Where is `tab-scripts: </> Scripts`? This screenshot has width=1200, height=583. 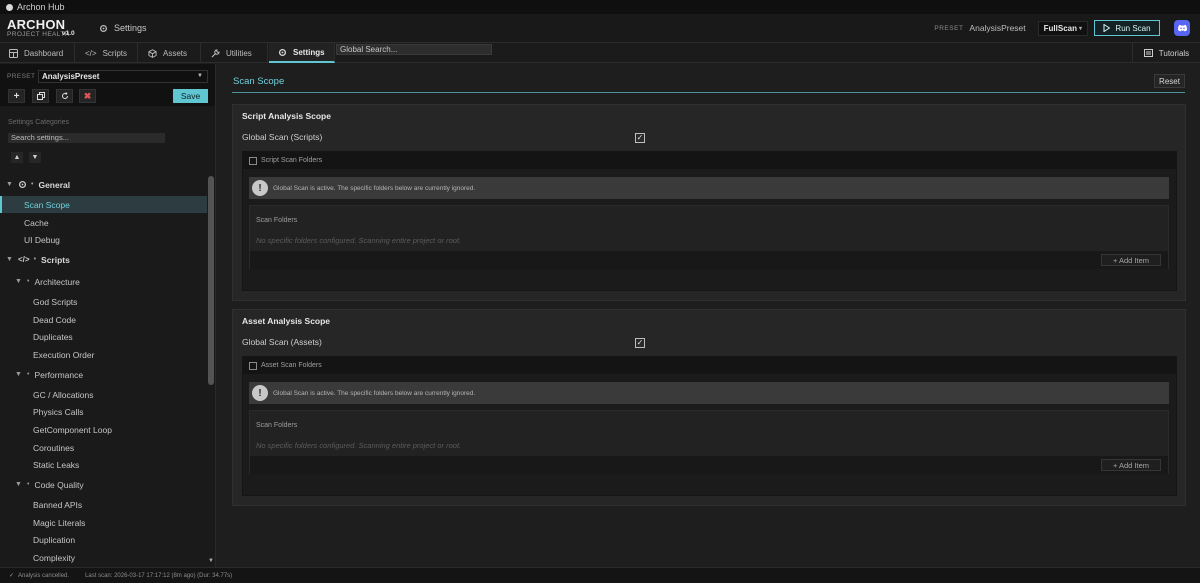
tab-scripts: </> Scripts is located at coordinates (107, 53).